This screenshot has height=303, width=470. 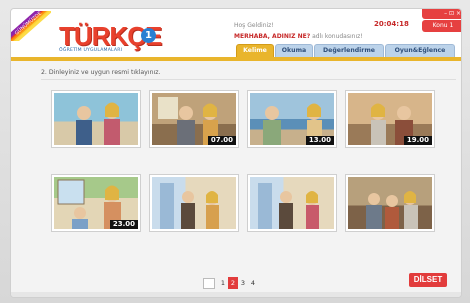 What do you see at coordinates (96, 203) in the screenshot?
I see `picture-option-5: 23.00` at bounding box center [96, 203].